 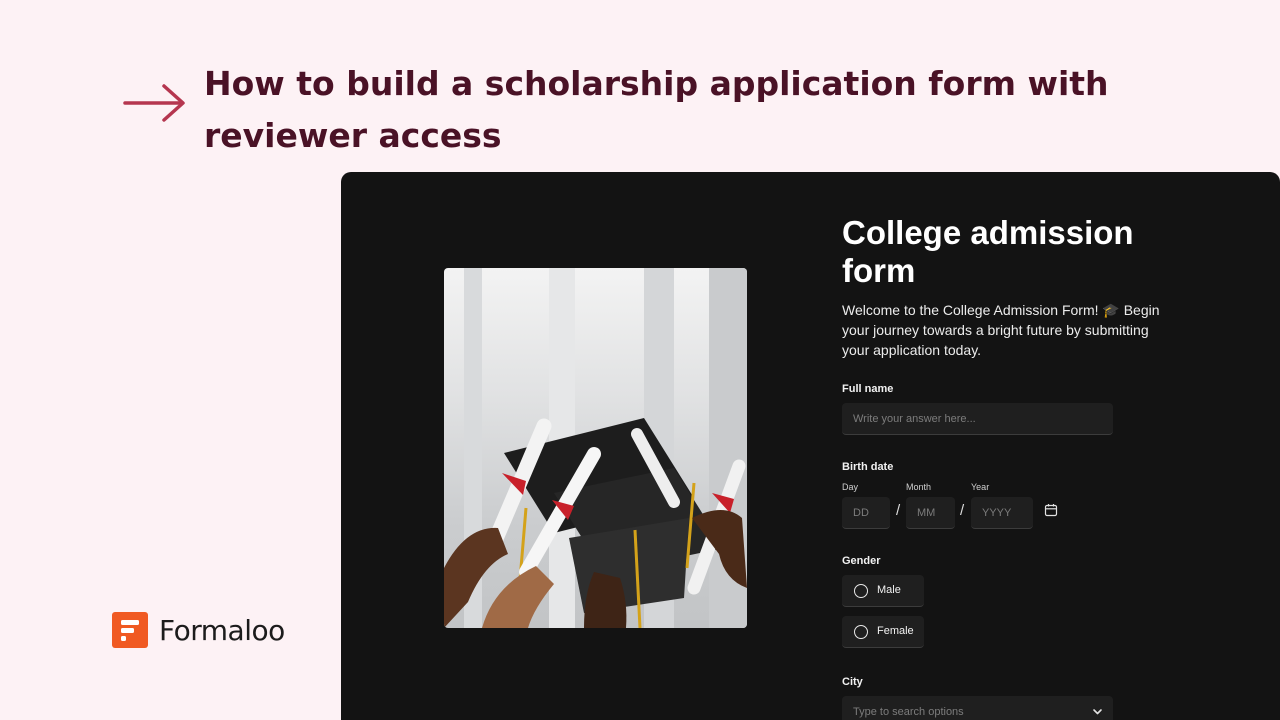 I want to click on formaloo-logo-icon, so click(x=130, y=630).